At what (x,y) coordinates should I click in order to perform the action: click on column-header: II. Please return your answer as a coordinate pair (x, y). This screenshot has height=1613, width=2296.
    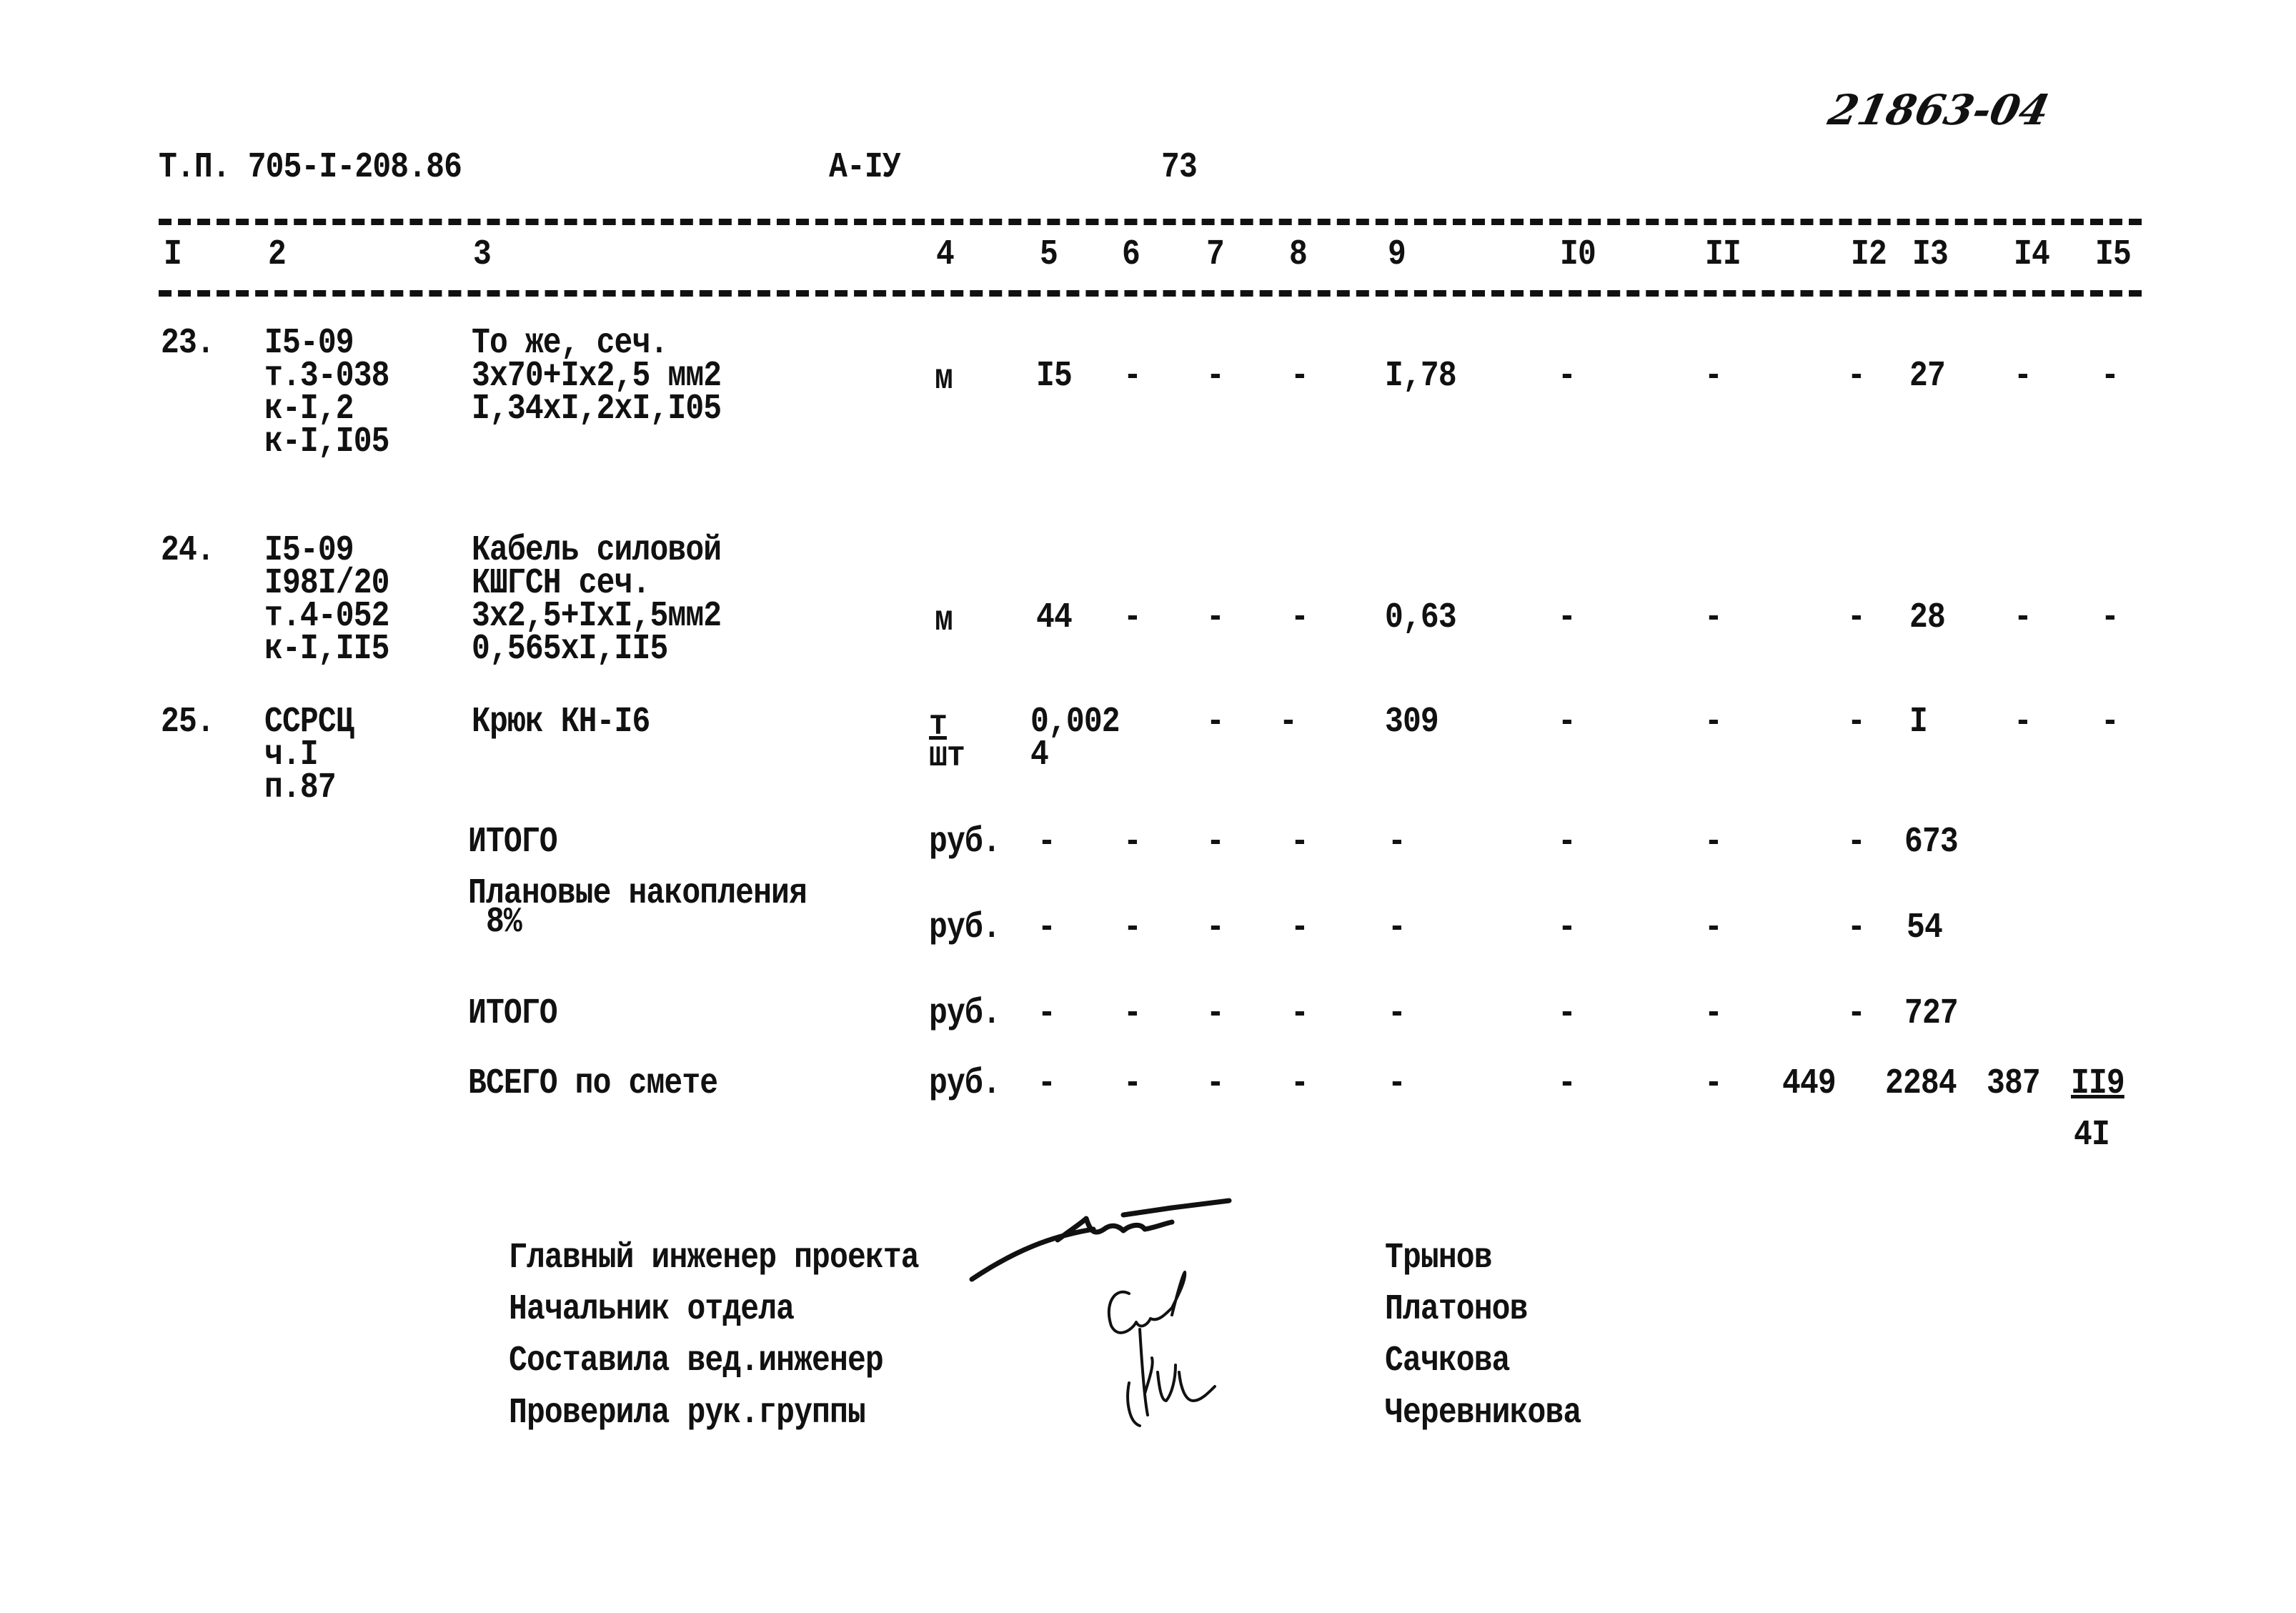
    Looking at the image, I should click on (1723, 254).